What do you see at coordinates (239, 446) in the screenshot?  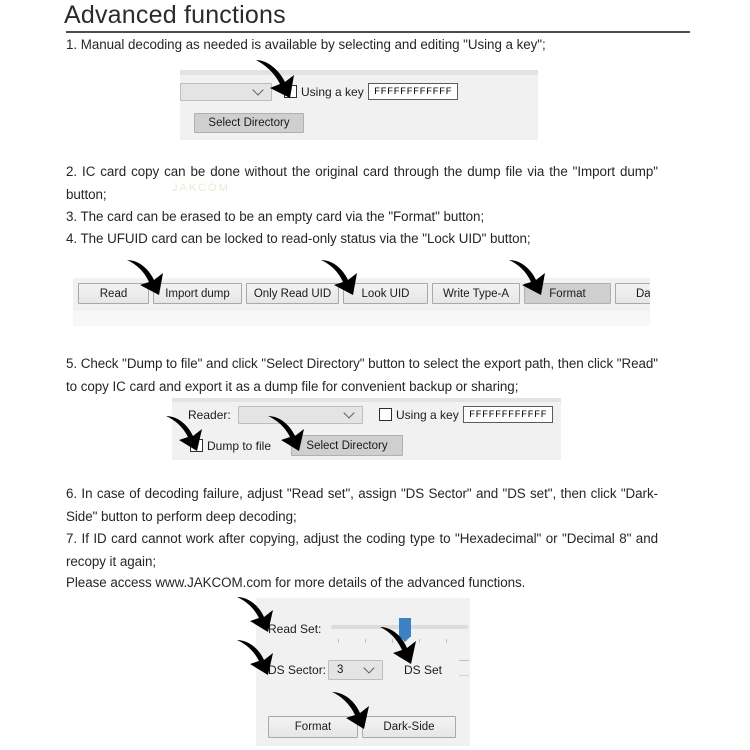 I see `dump-to-file-label: Dump to file` at bounding box center [239, 446].